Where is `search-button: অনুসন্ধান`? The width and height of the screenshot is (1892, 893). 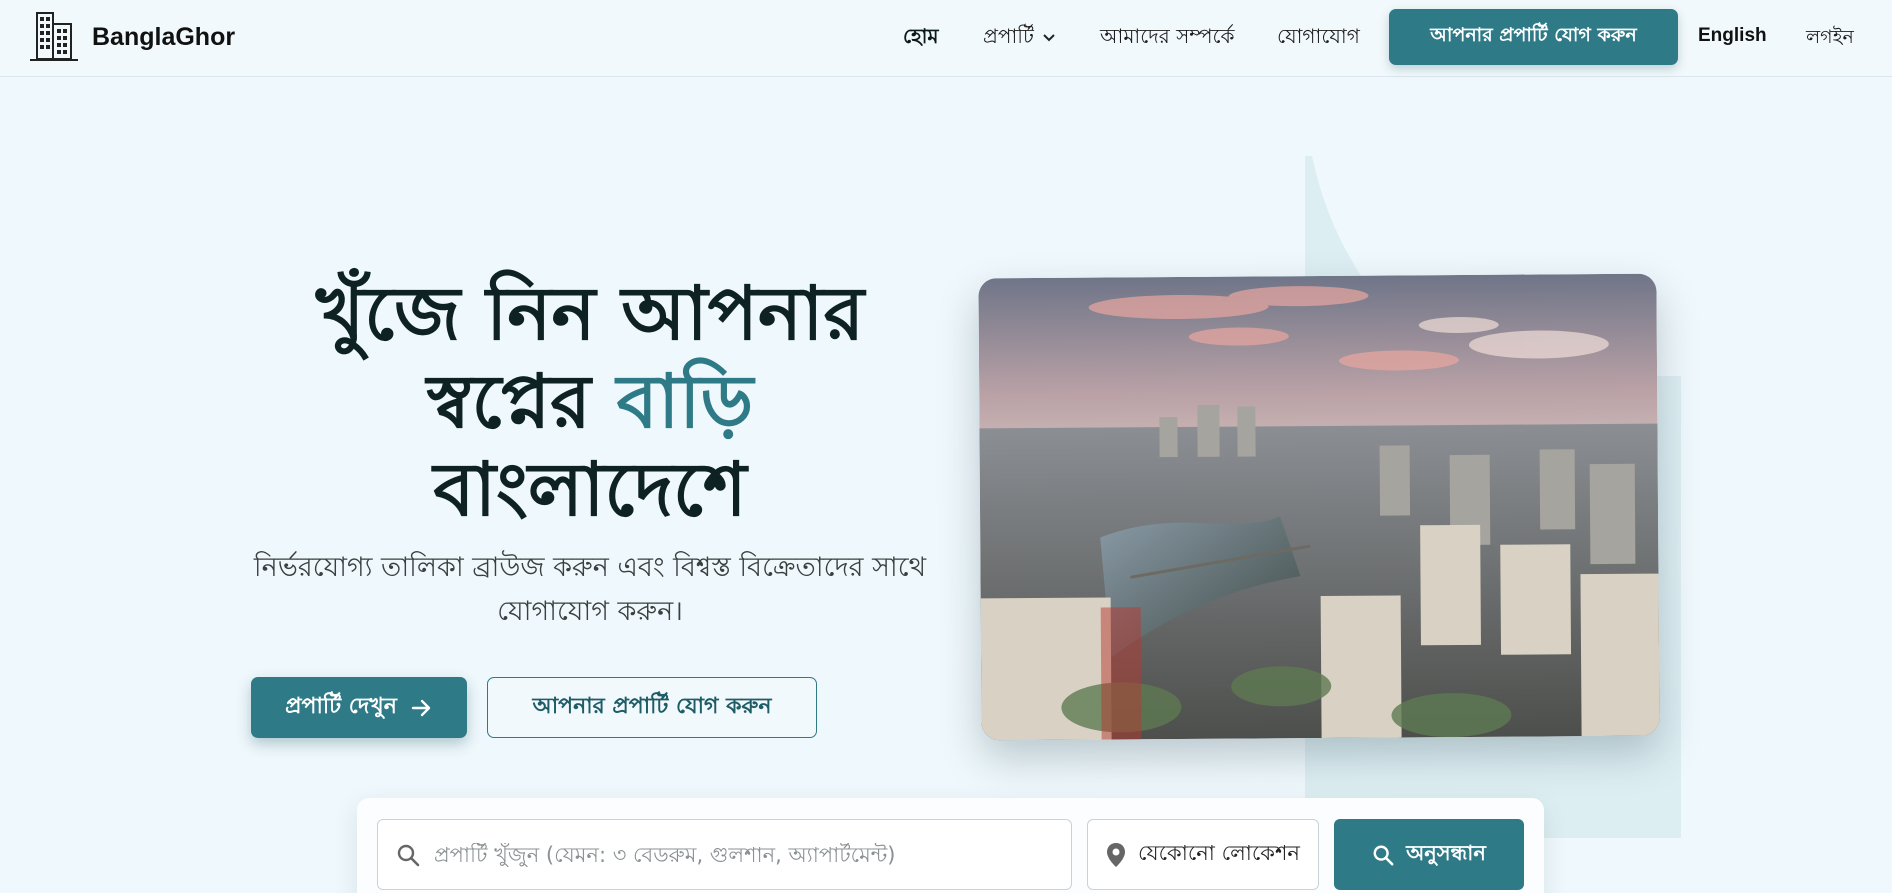
search-button: অনুসন্ধান is located at coordinates (1429, 854).